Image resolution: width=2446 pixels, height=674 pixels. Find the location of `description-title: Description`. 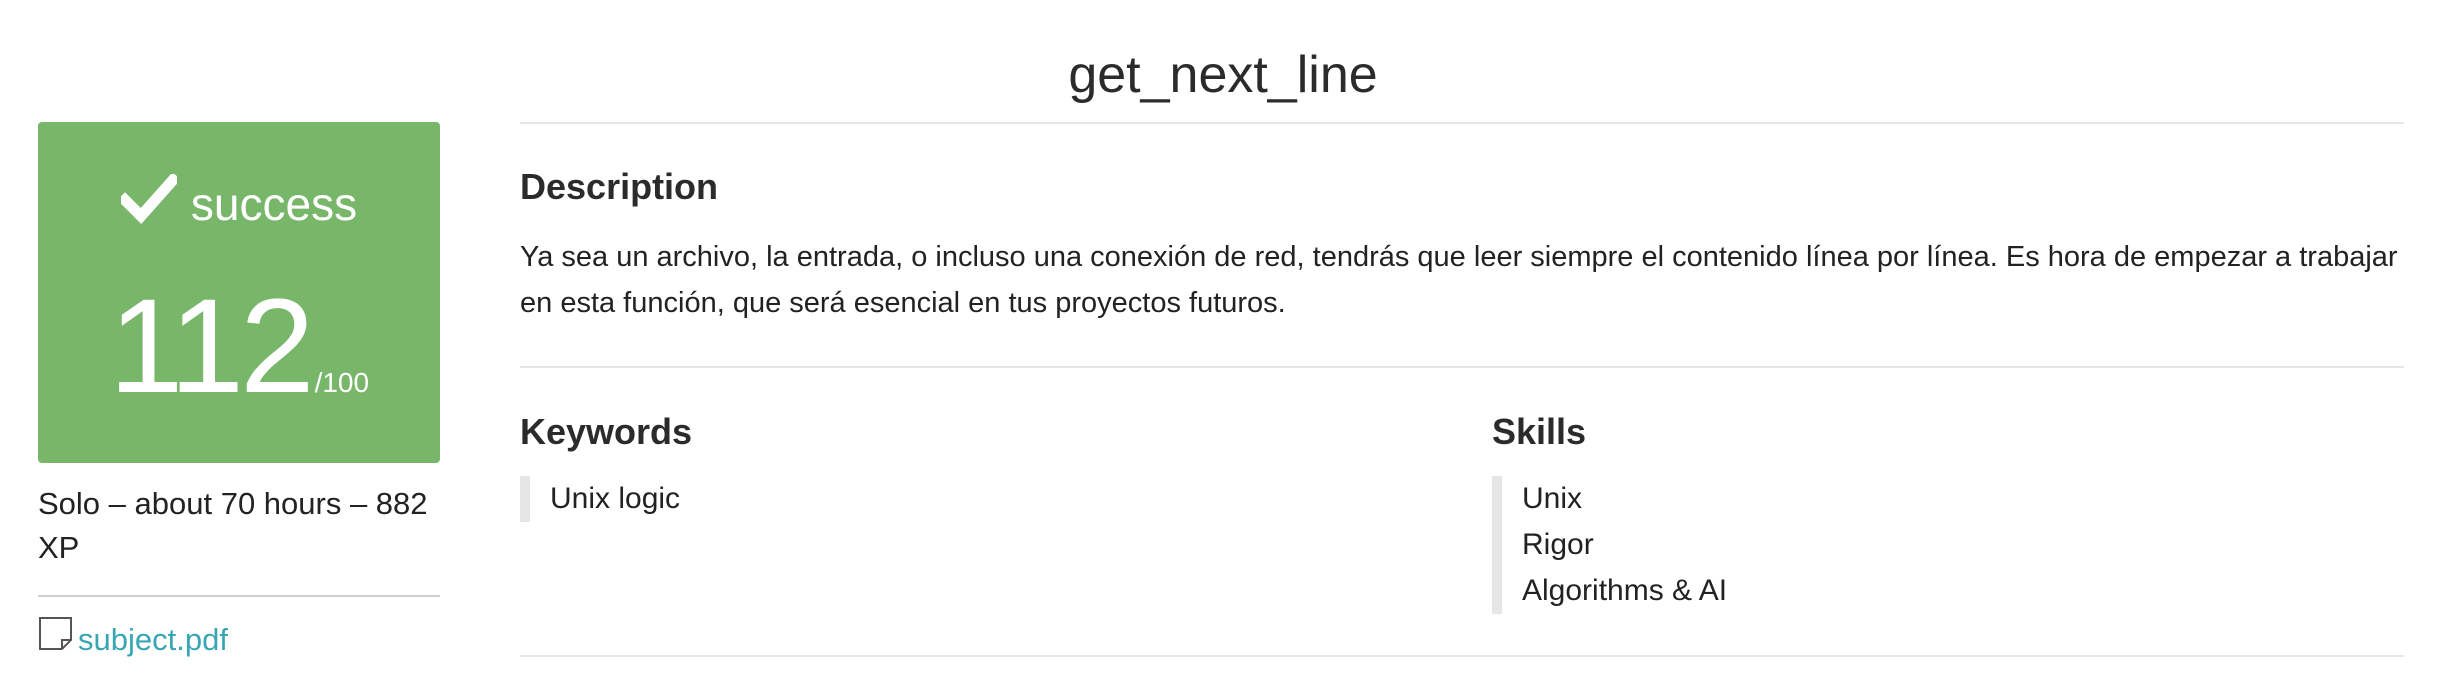

description-title: Description is located at coordinates (619, 186).